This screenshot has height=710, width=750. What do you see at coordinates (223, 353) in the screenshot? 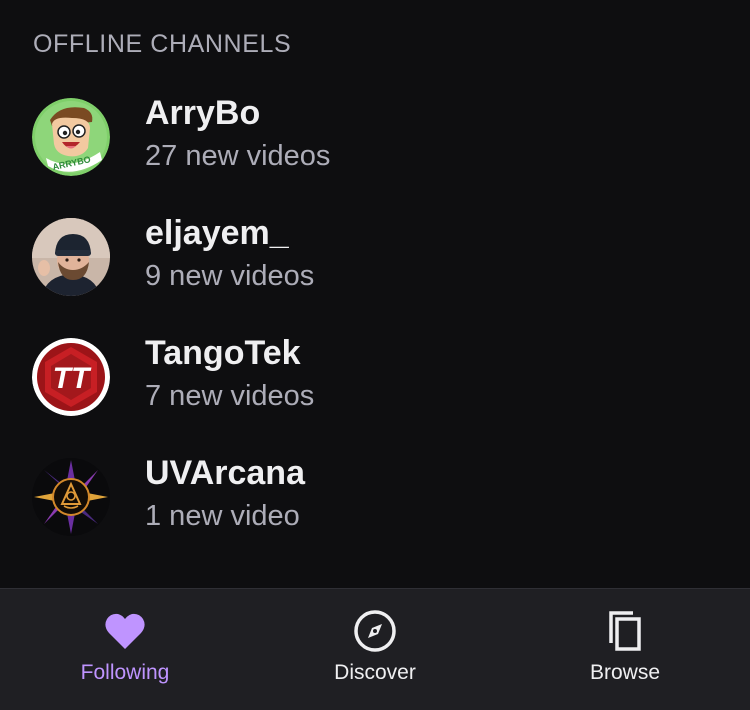
I see `channel-name: TangoTek` at bounding box center [223, 353].